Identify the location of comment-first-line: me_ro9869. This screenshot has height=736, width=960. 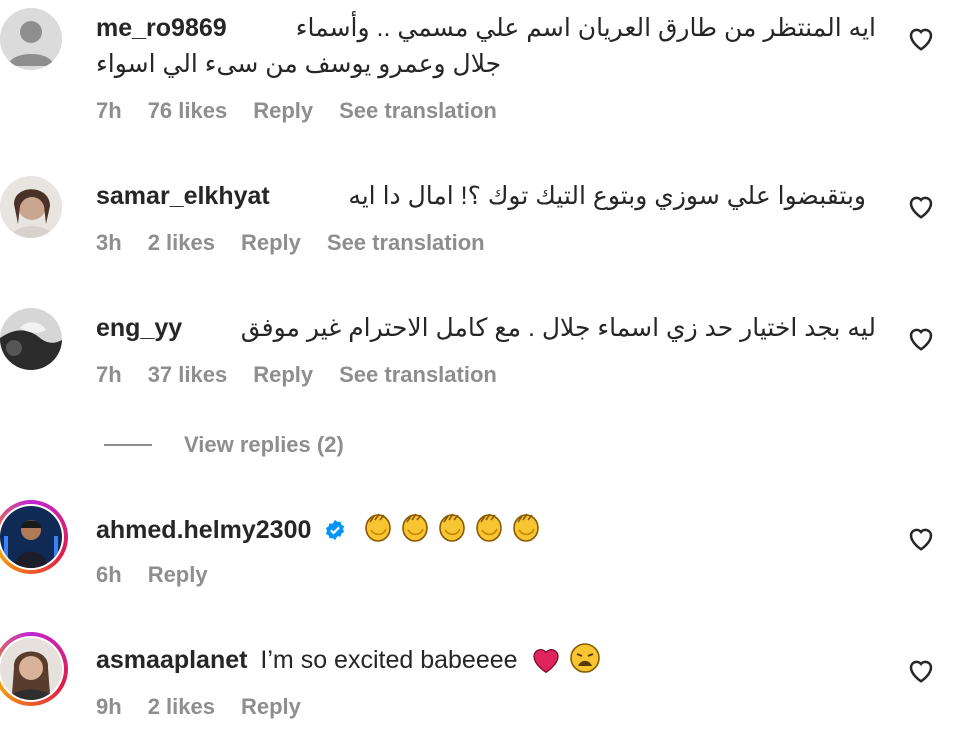
(161, 28).